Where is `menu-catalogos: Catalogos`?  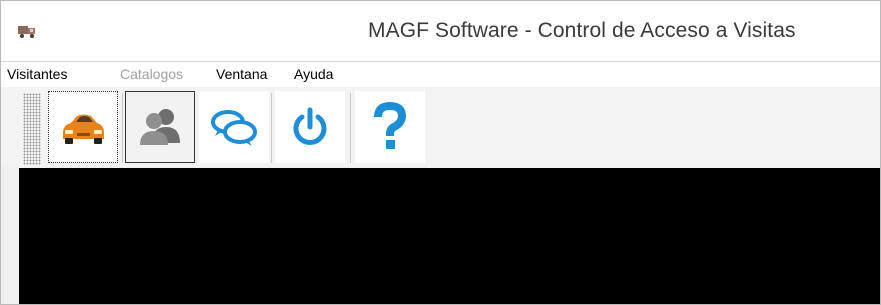
menu-catalogos: Catalogos is located at coordinates (151, 74).